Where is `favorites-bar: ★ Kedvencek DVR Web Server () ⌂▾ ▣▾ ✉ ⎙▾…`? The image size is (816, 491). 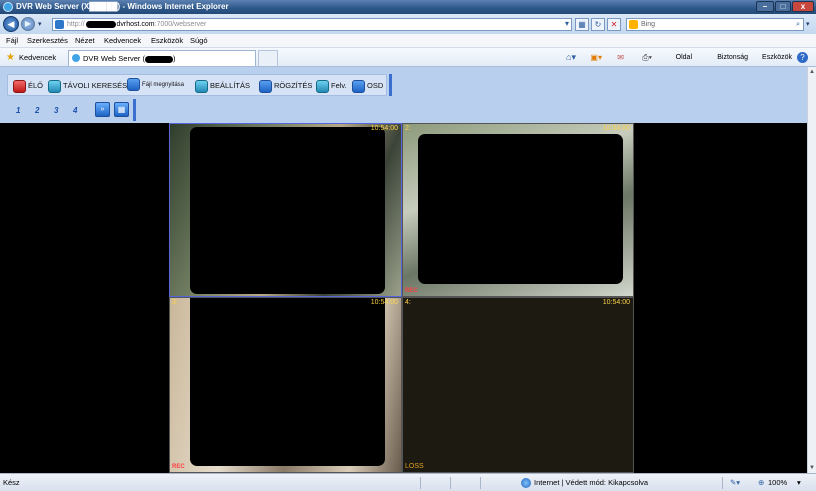 favorites-bar: ★ Kedvencek DVR Web Server () ⌂▾ ▣▾ ✉ ⎙▾… is located at coordinates (408, 64).